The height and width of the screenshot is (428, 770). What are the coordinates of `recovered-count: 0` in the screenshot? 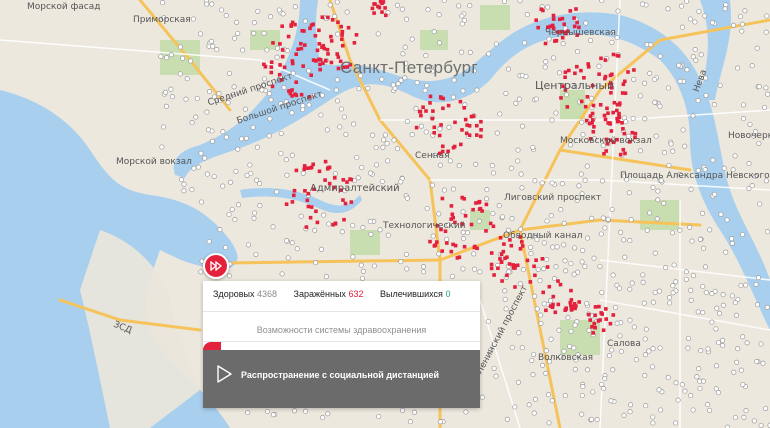 It's located at (448, 294).